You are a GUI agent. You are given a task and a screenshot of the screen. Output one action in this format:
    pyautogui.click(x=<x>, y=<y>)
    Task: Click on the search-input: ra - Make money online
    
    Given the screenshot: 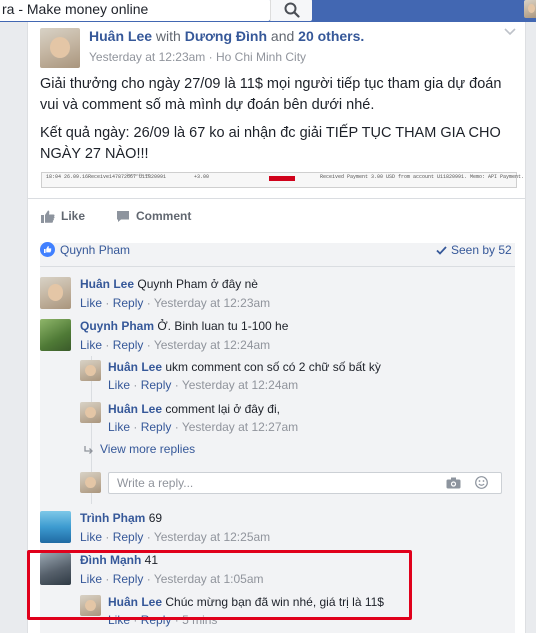 What is the action you would take?
    pyautogui.click(x=135, y=10)
    